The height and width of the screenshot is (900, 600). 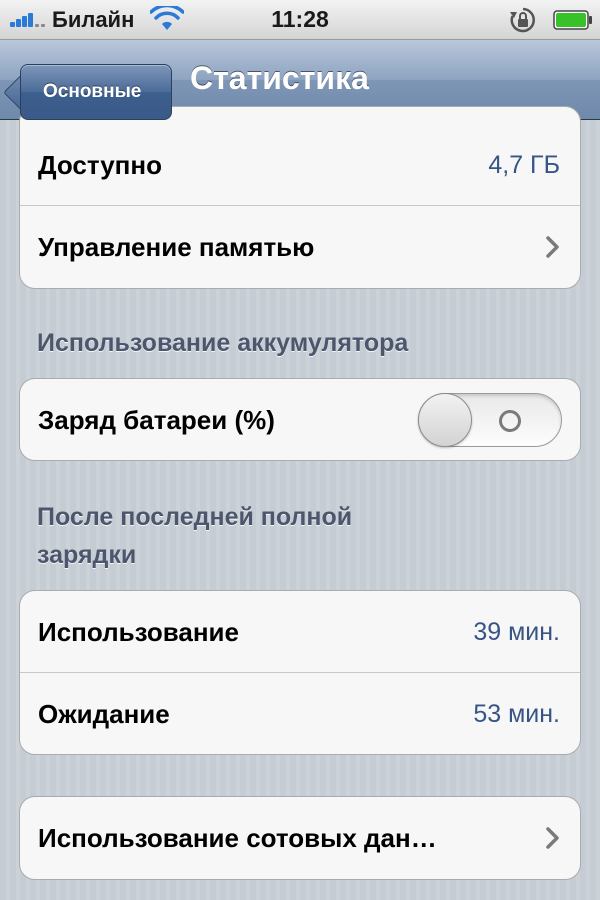 What do you see at coordinates (176, 247) in the screenshot?
I see `manage-storage-label: Управление памятью` at bounding box center [176, 247].